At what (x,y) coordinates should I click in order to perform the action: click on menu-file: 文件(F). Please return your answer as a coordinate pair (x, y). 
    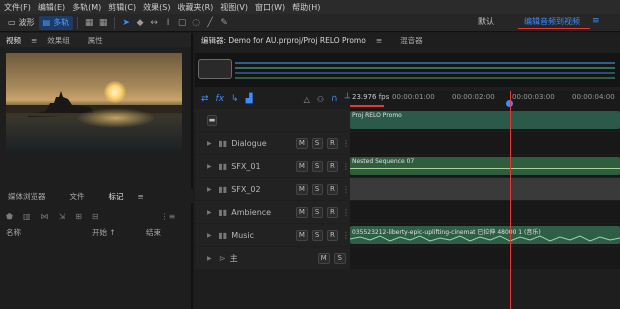
    Looking at the image, I should click on (17, 7).